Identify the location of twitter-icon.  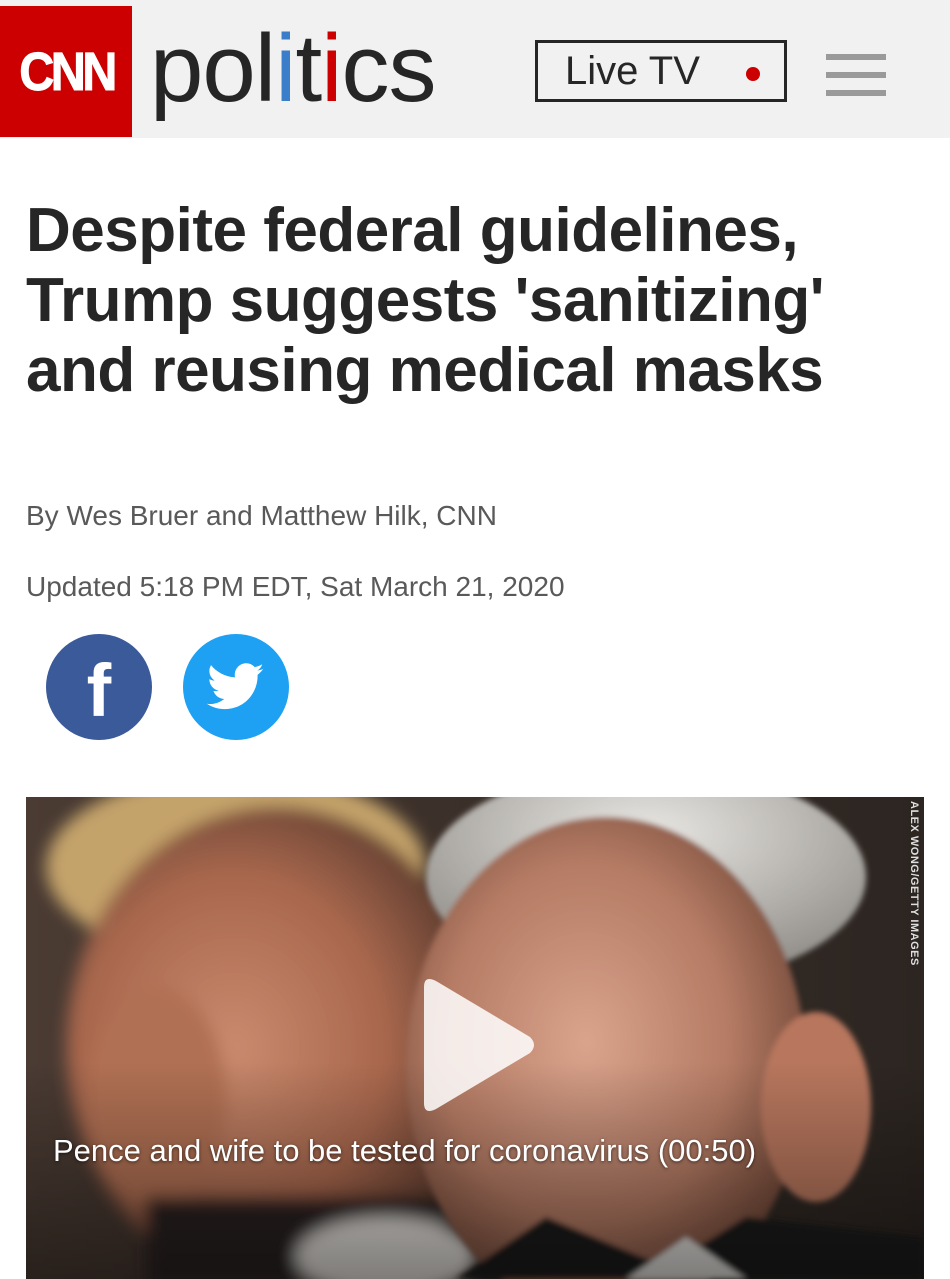
(235, 686).